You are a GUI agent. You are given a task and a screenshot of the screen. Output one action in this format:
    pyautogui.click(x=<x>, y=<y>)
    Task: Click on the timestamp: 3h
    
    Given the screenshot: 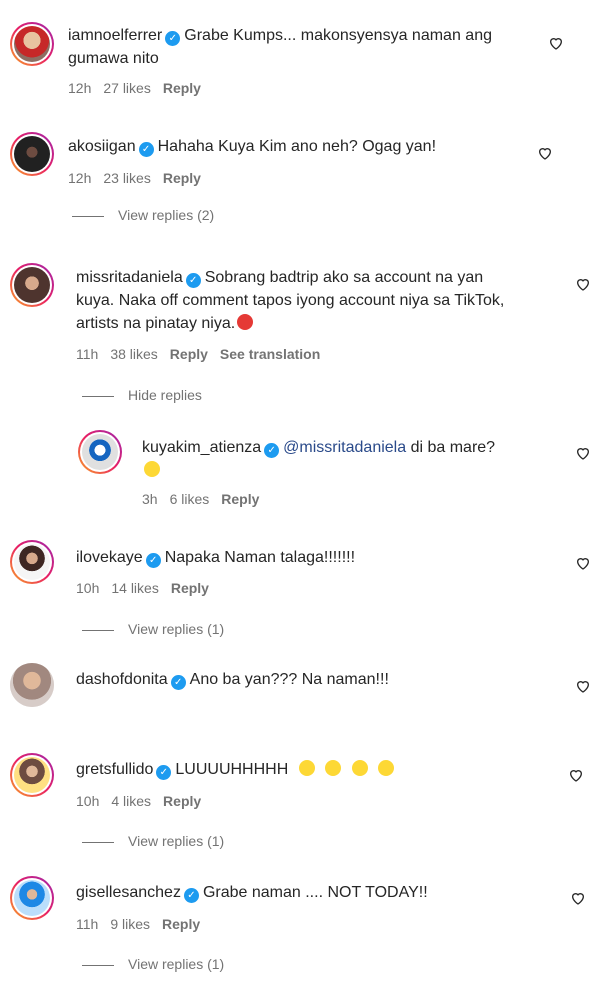 What is the action you would take?
    pyautogui.click(x=150, y=499)
    